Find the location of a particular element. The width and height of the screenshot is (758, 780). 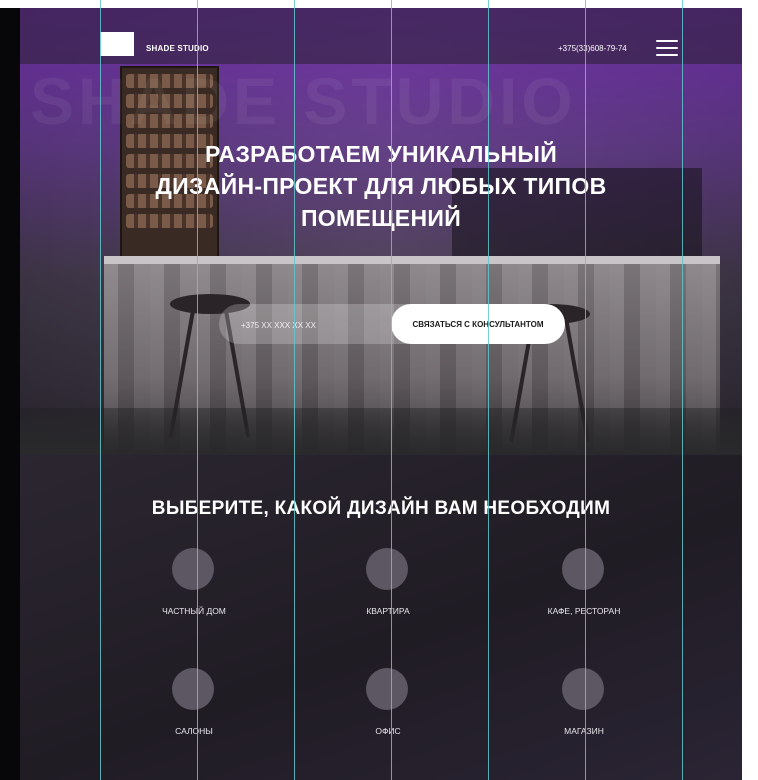

phone-input is located at coordinates (315, 325).